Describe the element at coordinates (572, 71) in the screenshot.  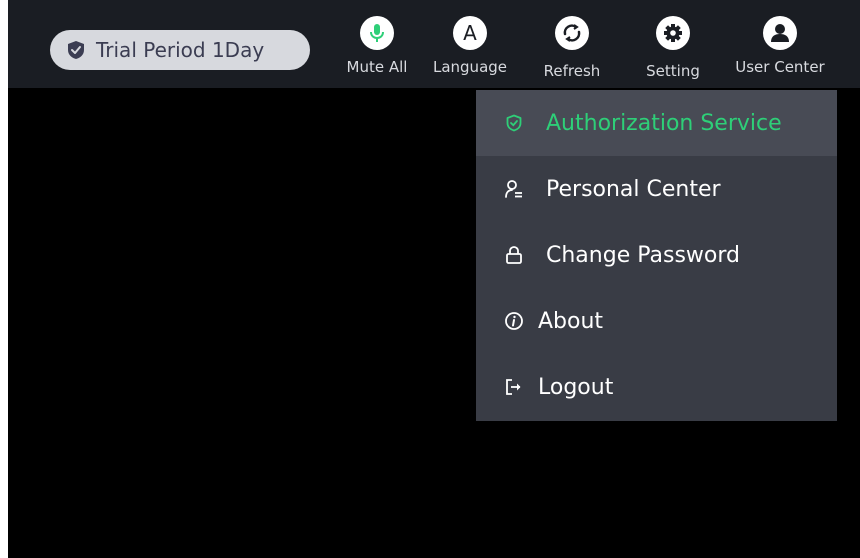
I see `refresh-label: Refresh` at that location.